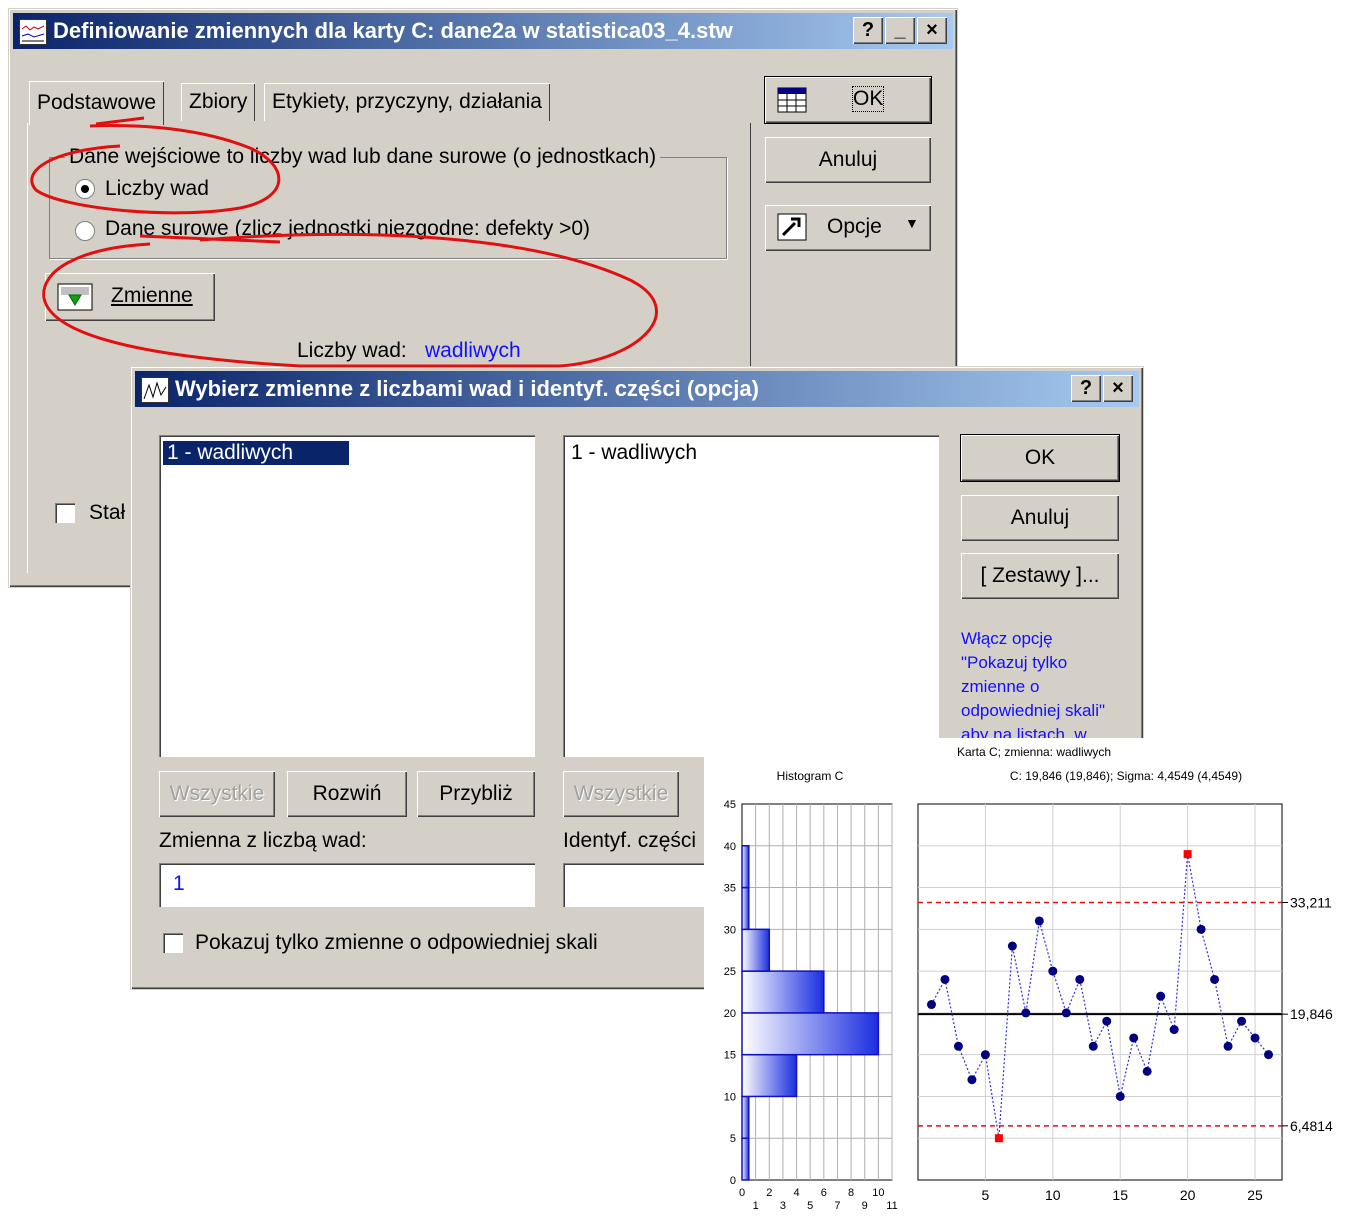 Image resolution: width=1368 pixels, height=1226 pixels. I want to click on part-id-list: 1 - wadliwych, so click(751, 596).